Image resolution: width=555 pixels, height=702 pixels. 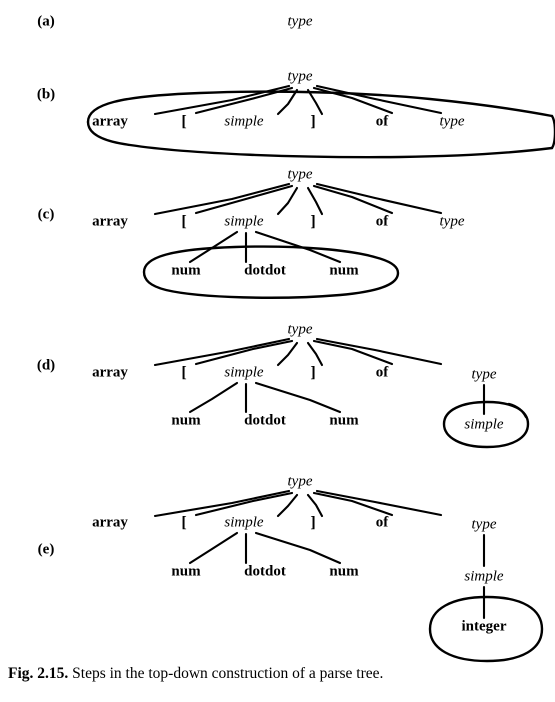 I want to click on row-e-edges, so click(x=319, y=554).